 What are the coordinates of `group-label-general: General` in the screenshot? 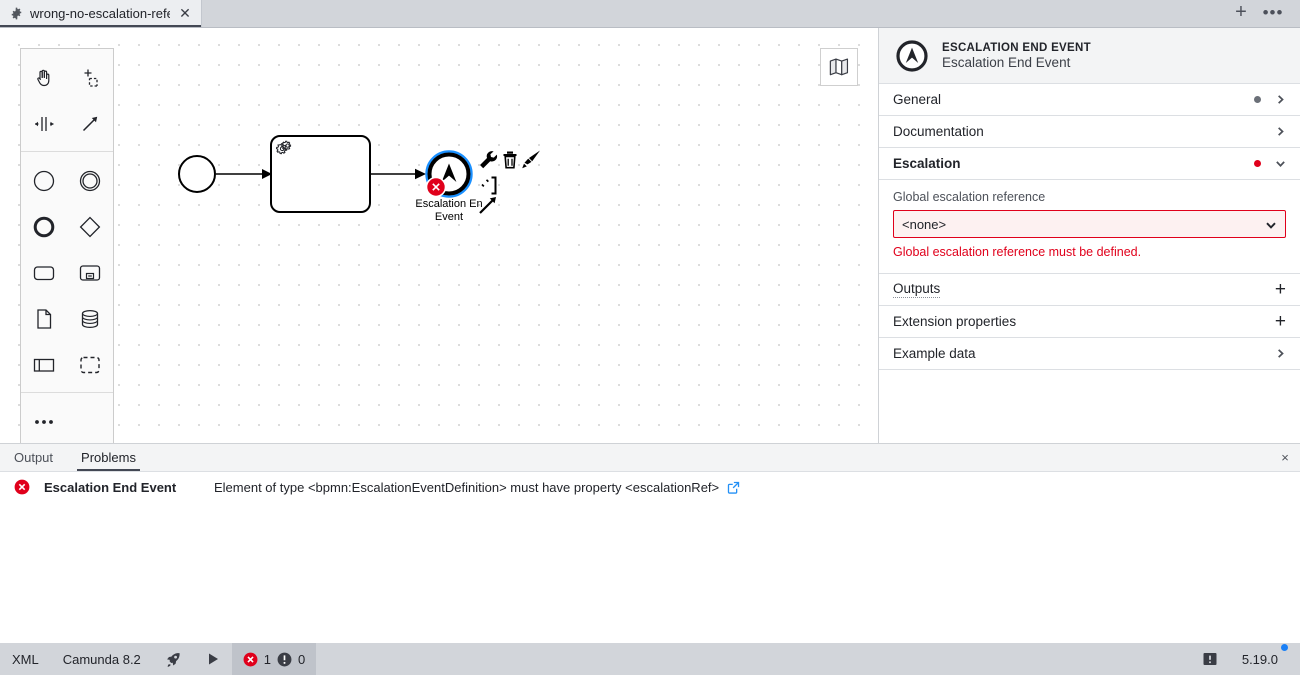 It's located at (917, 99).